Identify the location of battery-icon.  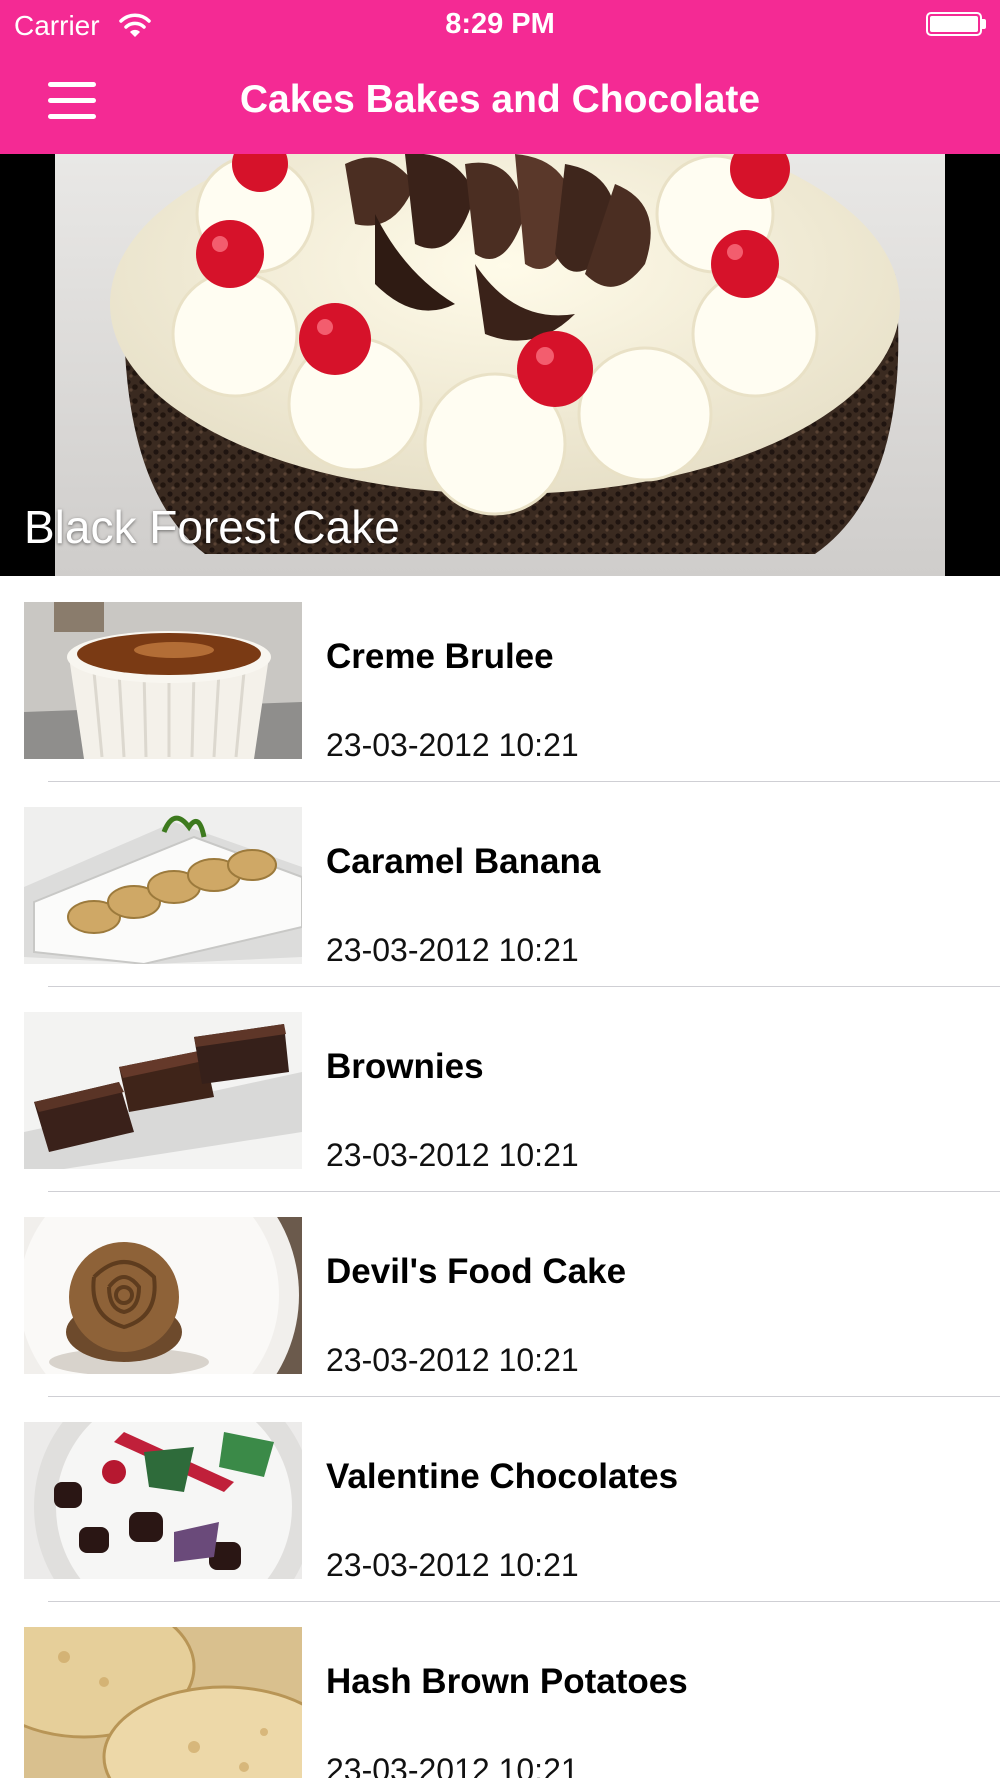
(954, 24).